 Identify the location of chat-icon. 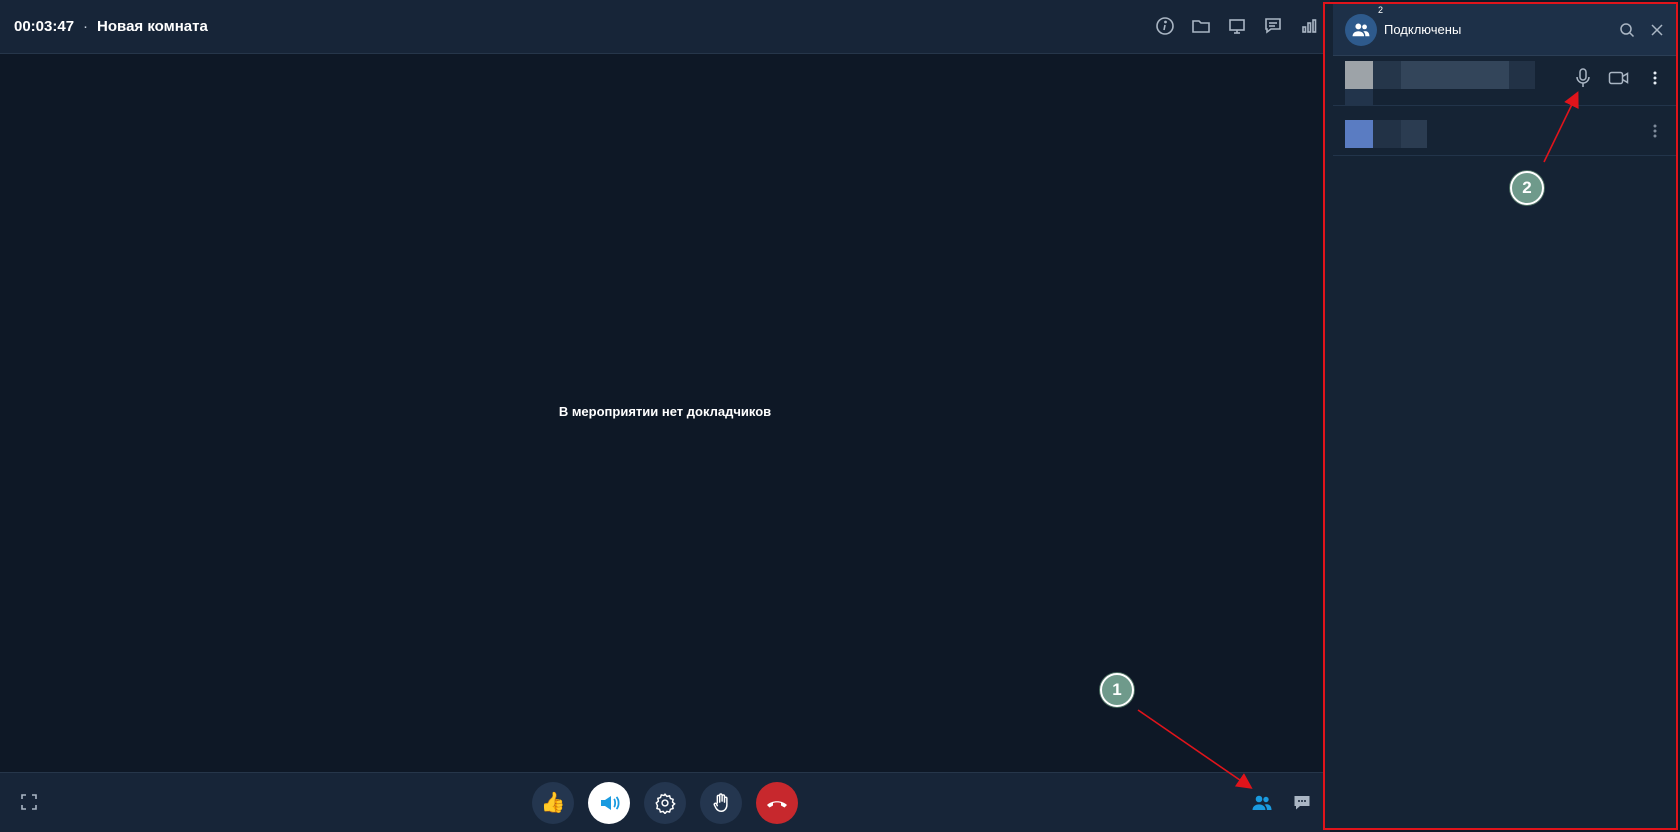
(1273, 26).